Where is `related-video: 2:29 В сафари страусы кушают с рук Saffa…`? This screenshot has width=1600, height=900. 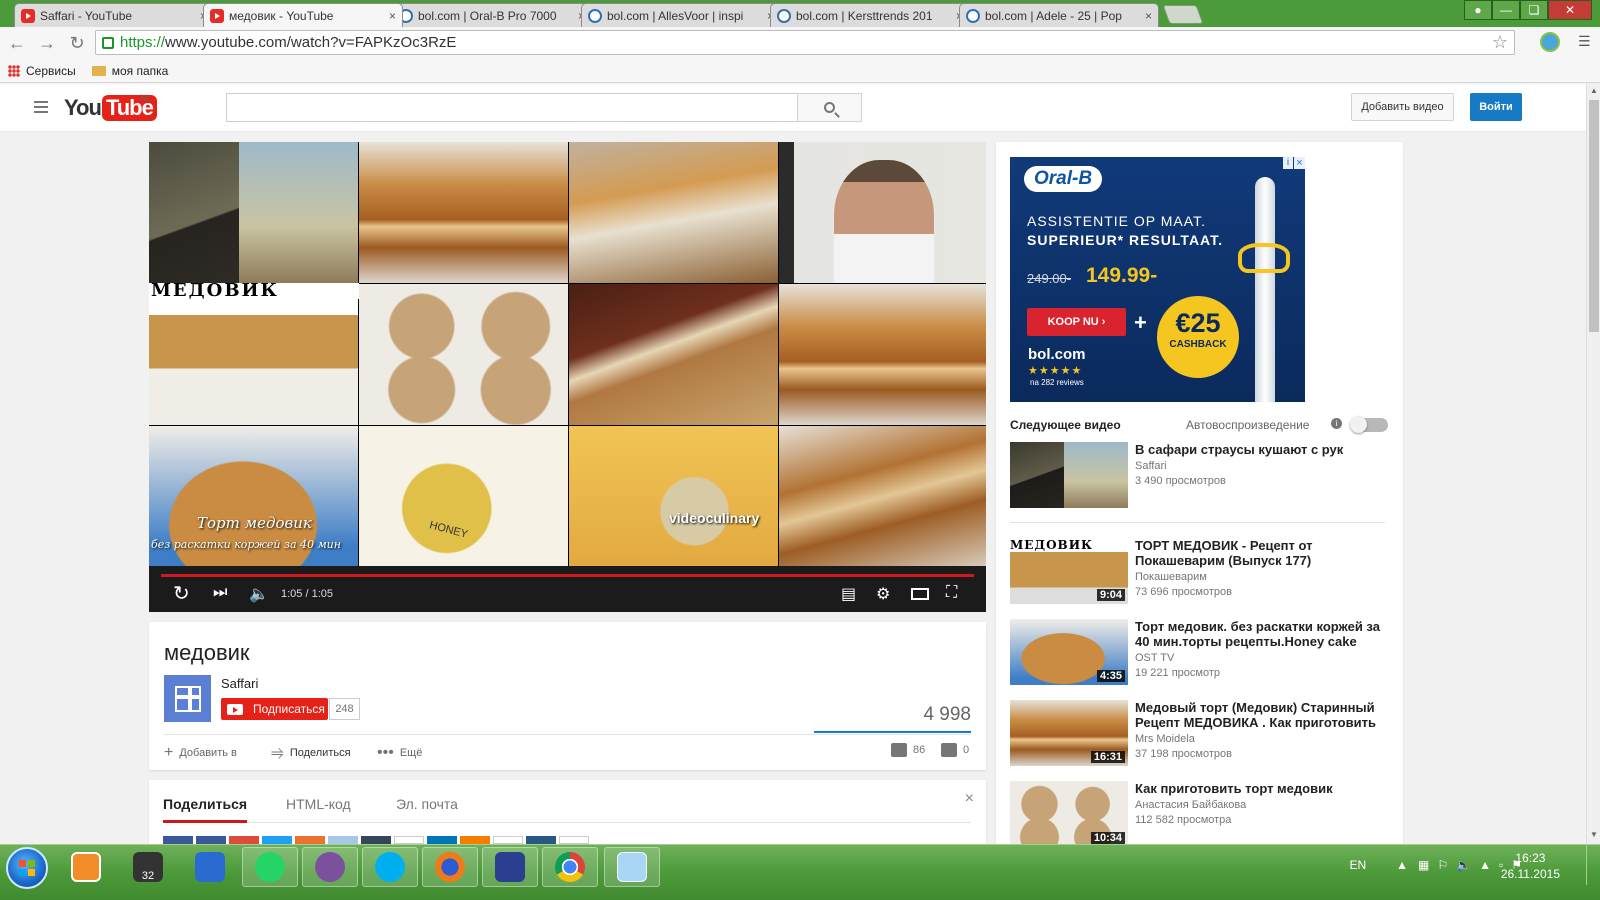 related-video: 2:29 В сафари страусы кушают с рук Saffa… is located at coordinates (1200, 477).